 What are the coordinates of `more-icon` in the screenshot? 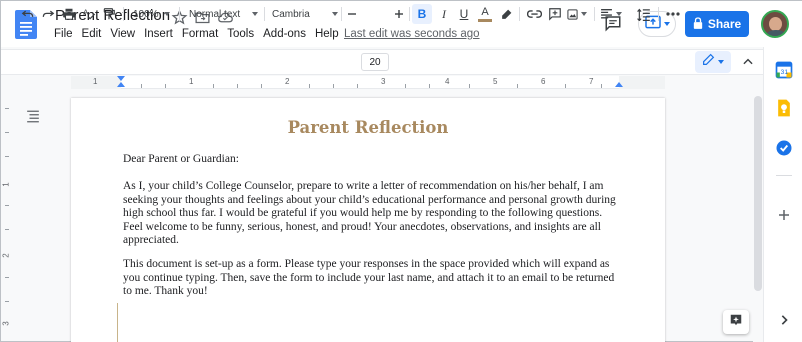 It's located at (673, 14).